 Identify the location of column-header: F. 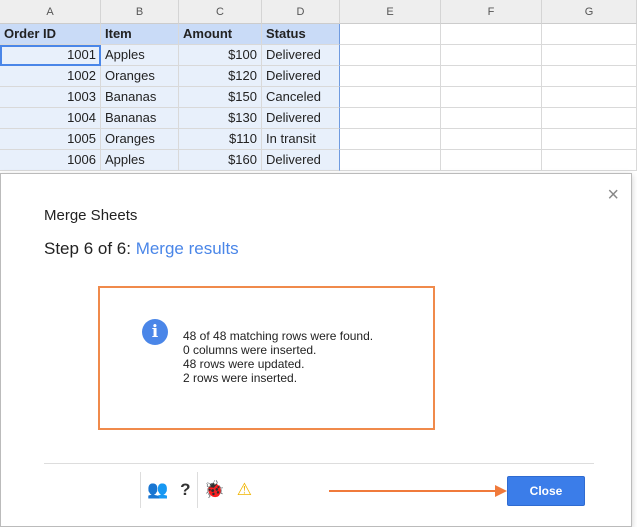
(491, 12).